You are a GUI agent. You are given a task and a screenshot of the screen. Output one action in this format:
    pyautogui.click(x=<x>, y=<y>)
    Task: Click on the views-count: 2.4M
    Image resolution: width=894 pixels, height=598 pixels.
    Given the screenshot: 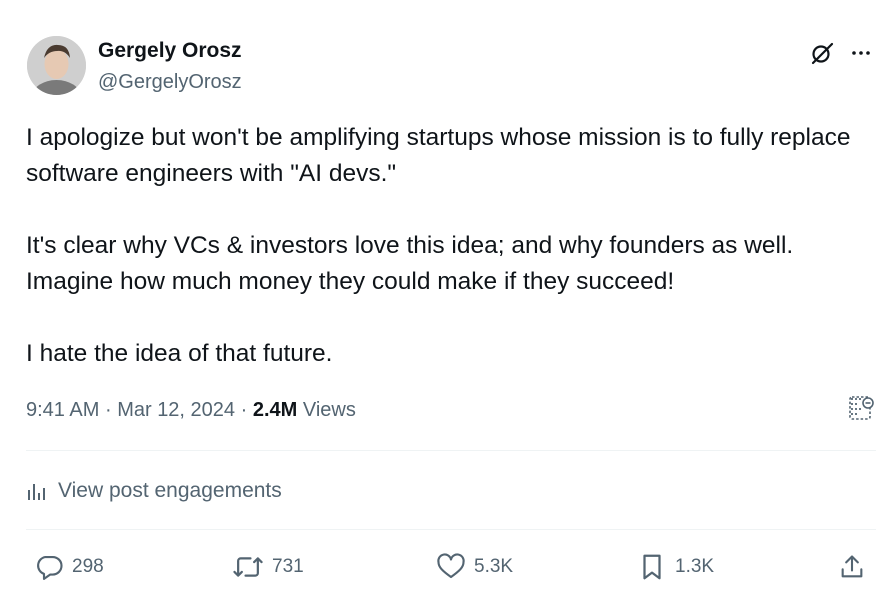 What is the action you would take?
    pyautogui.click(x=275, y=410)
    